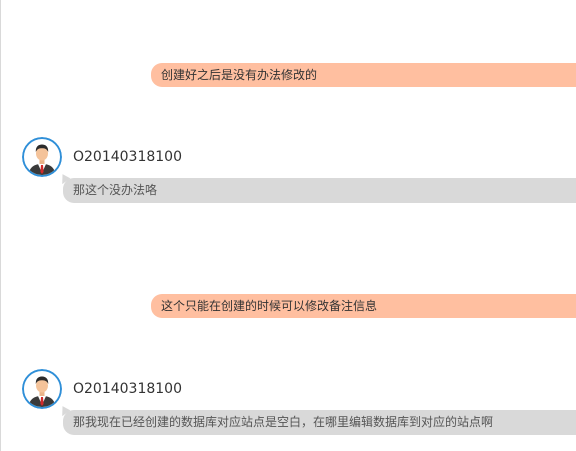 The image size is (576, 451). I want to click on incoming-message-bubble: 那这个没办法咯, so click(319, 190).